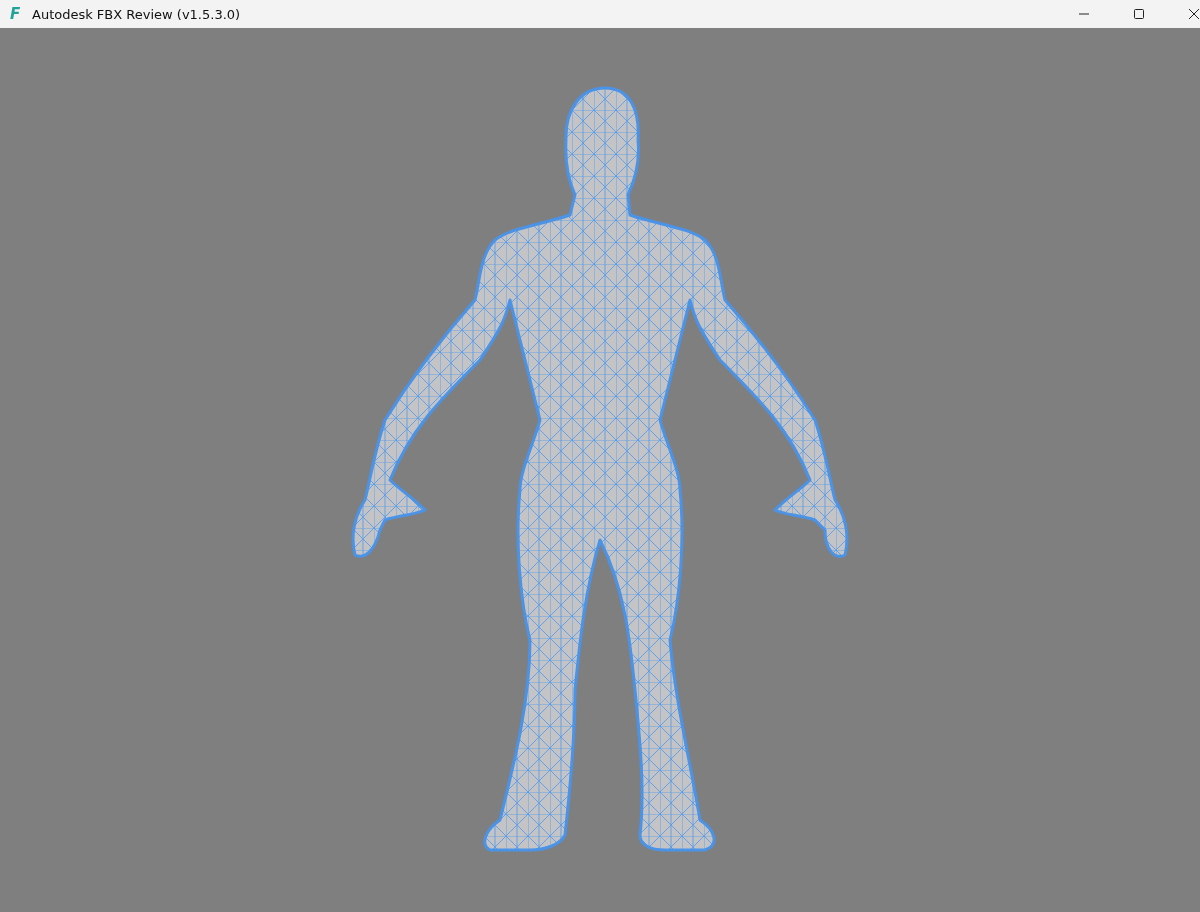  What do you see at coordinates (136, 14) in the screenshot?
I see `window-title: Autodesk FBX Review (v1.5.3.0)` at bounding box center [136, 14].